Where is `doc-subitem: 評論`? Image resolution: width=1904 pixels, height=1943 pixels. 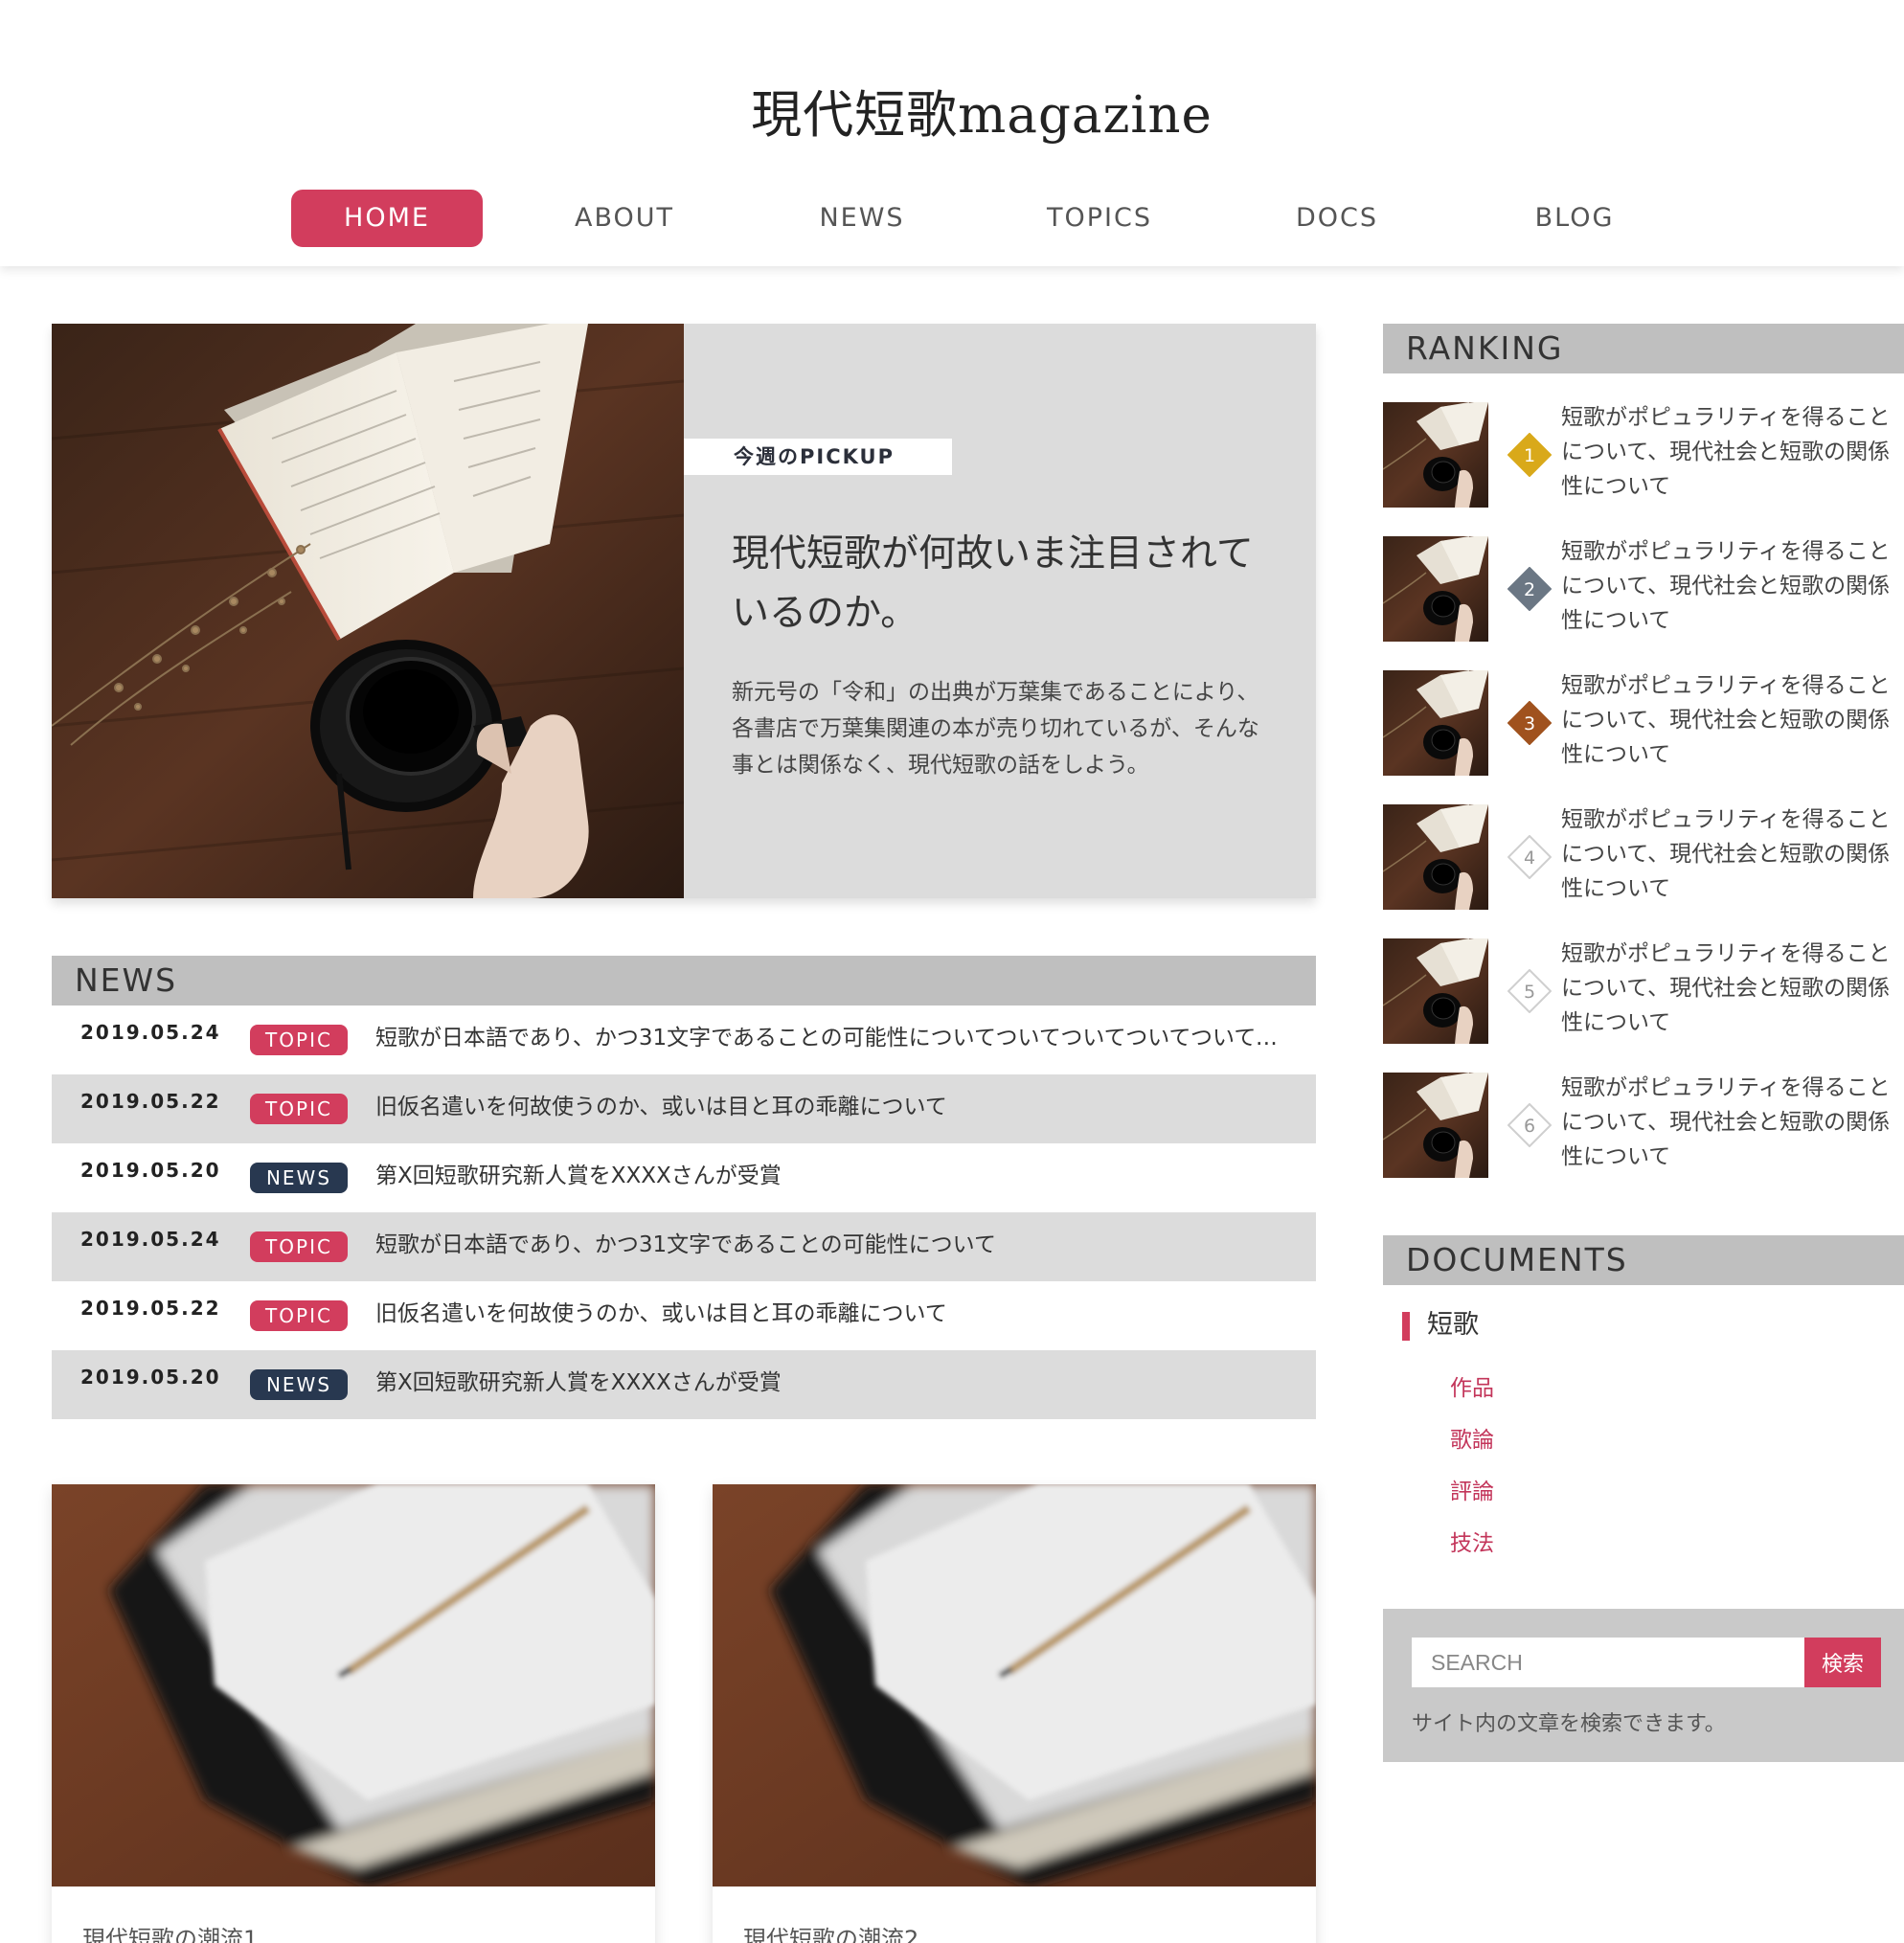 doc-subitem: 評論 is located at coordinates (1472, 1489).